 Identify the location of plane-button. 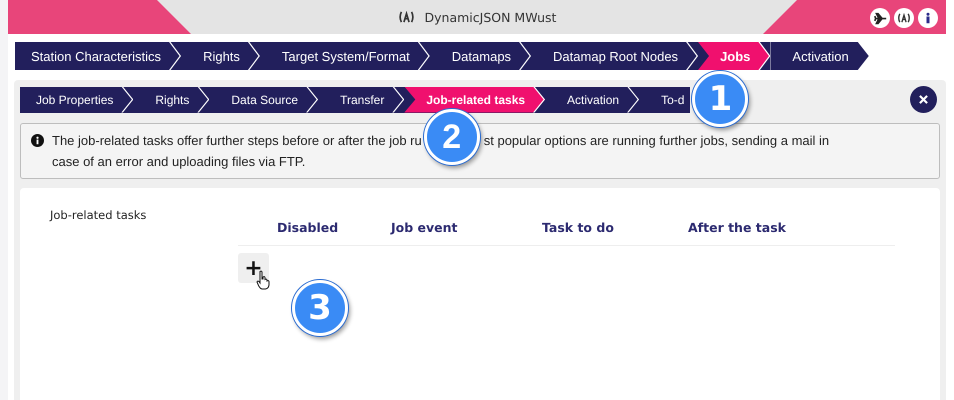
(880, 18).